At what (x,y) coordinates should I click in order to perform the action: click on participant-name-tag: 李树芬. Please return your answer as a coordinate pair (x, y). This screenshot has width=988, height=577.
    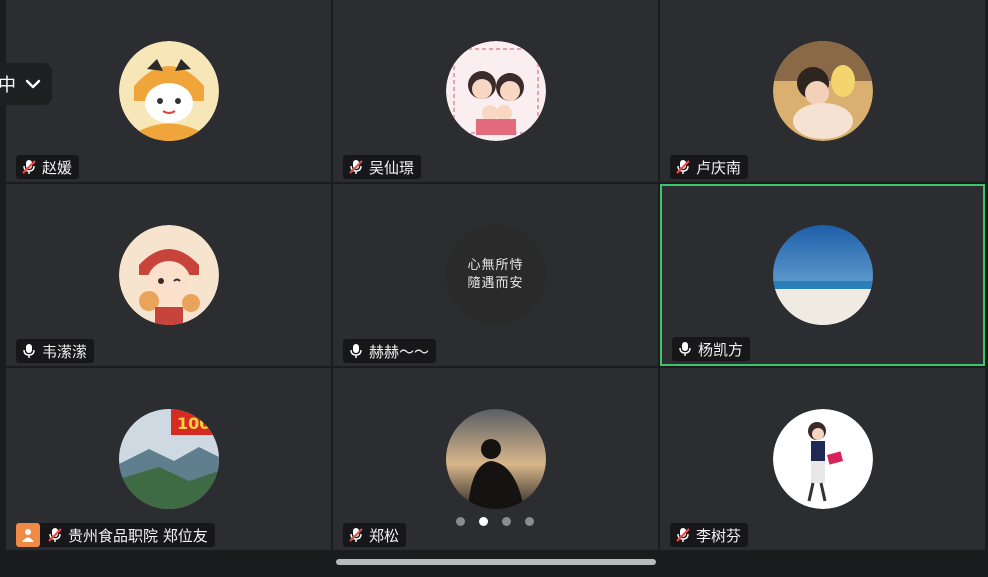
    Looking at the image, I should click on (709, 535).